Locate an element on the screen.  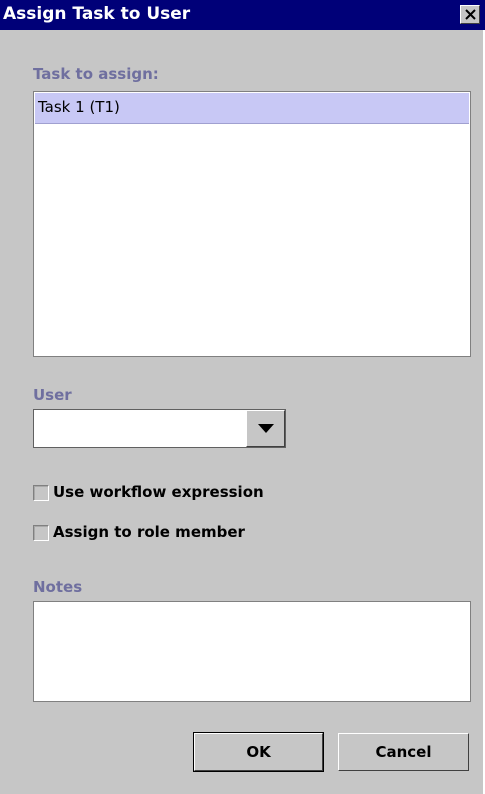
triangle-down-icon is located at coordinates (266, 428).